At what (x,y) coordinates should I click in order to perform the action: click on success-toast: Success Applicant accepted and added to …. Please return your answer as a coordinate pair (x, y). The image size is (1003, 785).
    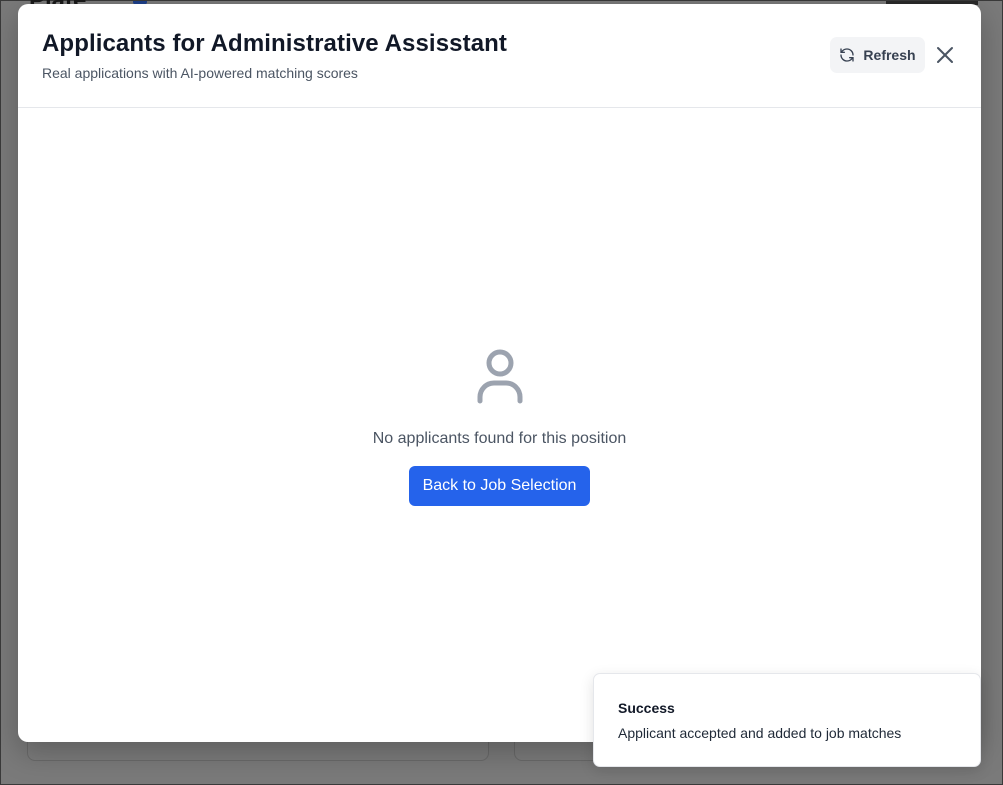
    Looking at the image, I should click on (787, 720).